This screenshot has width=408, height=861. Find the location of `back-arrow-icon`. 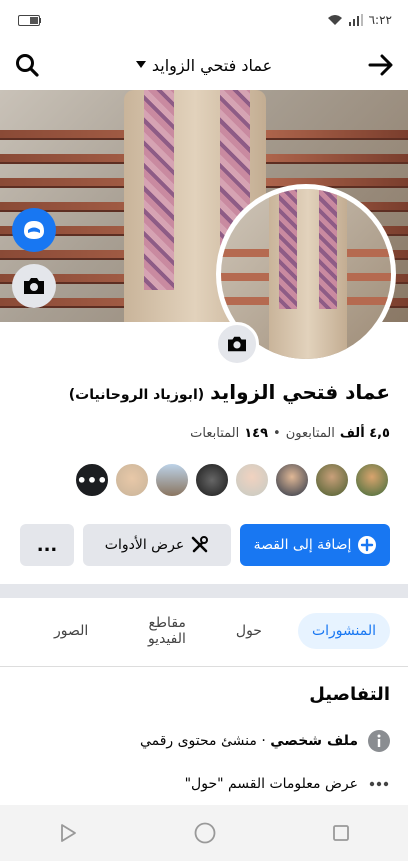

back-arrow-icon is located at coordinates (381, 65).